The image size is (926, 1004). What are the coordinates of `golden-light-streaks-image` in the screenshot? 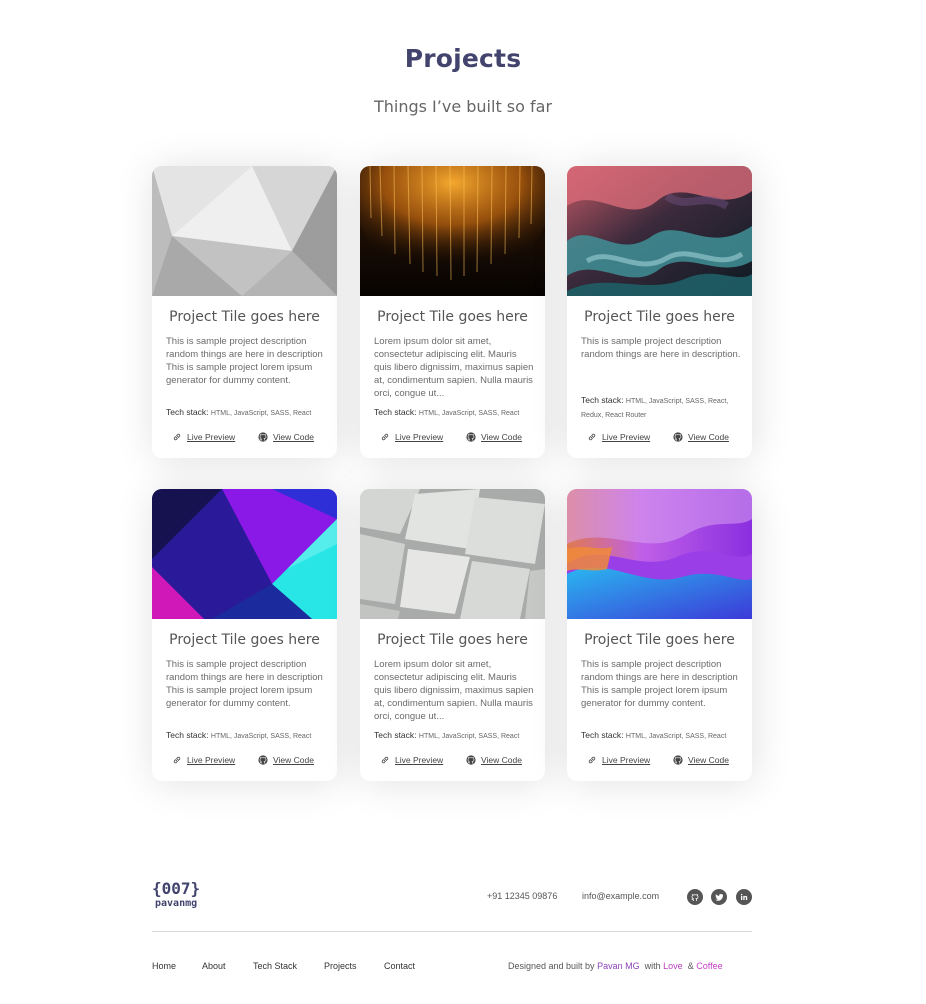 It's located at (452, 231).